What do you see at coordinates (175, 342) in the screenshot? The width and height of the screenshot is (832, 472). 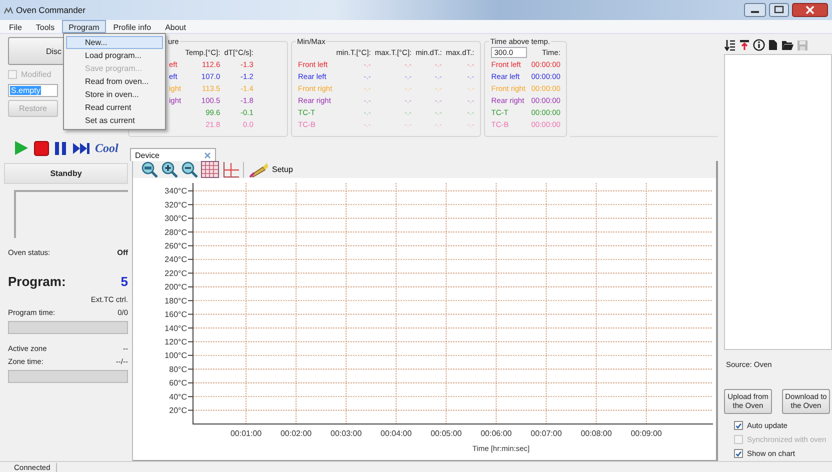 I see `axis-tick-label: 120°C` at bounding box center [175, 342].